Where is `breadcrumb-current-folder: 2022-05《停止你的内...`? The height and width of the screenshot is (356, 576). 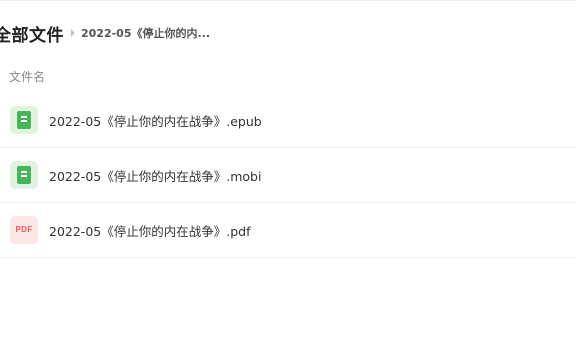
breadcrumb-current-folder: 2022-05《停止你的内... is located at coordinates (146, 33).